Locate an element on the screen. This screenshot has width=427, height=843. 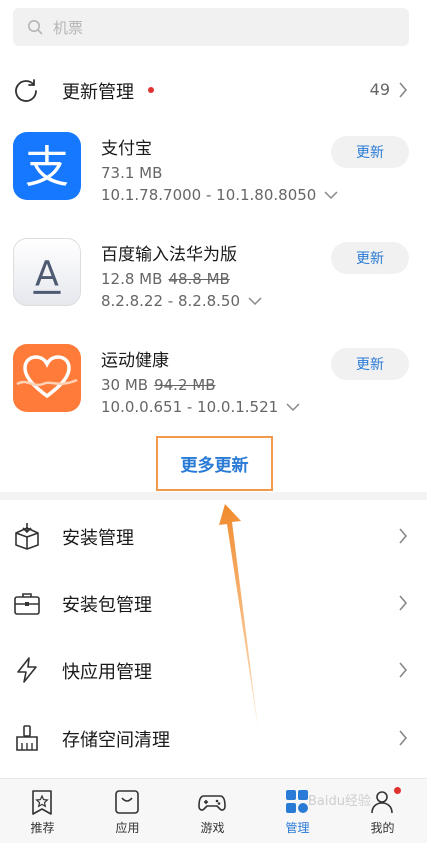
menu-item-install-management: 安装管理 is located at coordinates (213, 536).